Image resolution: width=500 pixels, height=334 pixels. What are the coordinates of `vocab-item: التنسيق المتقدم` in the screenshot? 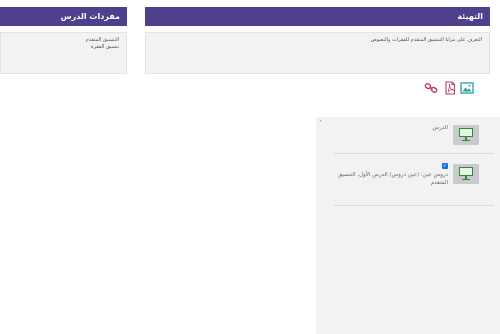 It's located at (102, 40).